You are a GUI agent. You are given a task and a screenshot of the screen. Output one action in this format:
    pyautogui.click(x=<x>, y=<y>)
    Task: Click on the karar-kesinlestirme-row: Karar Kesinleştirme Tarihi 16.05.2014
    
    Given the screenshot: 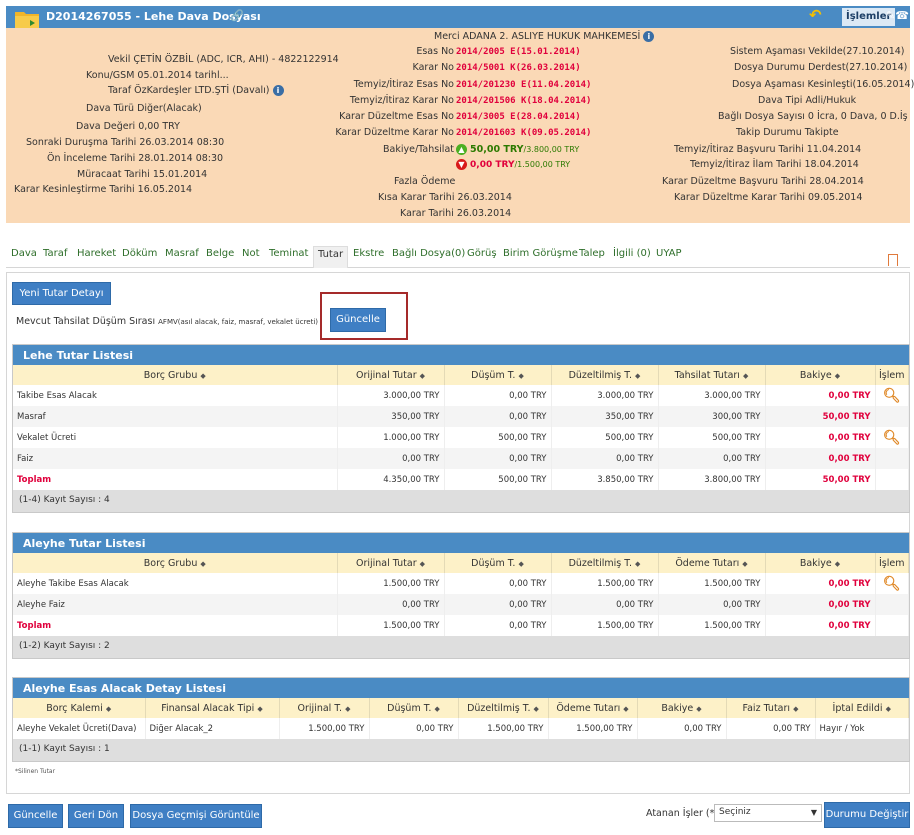 What is the action you would take?
    pyautogui.click(x=103, y=189)
    